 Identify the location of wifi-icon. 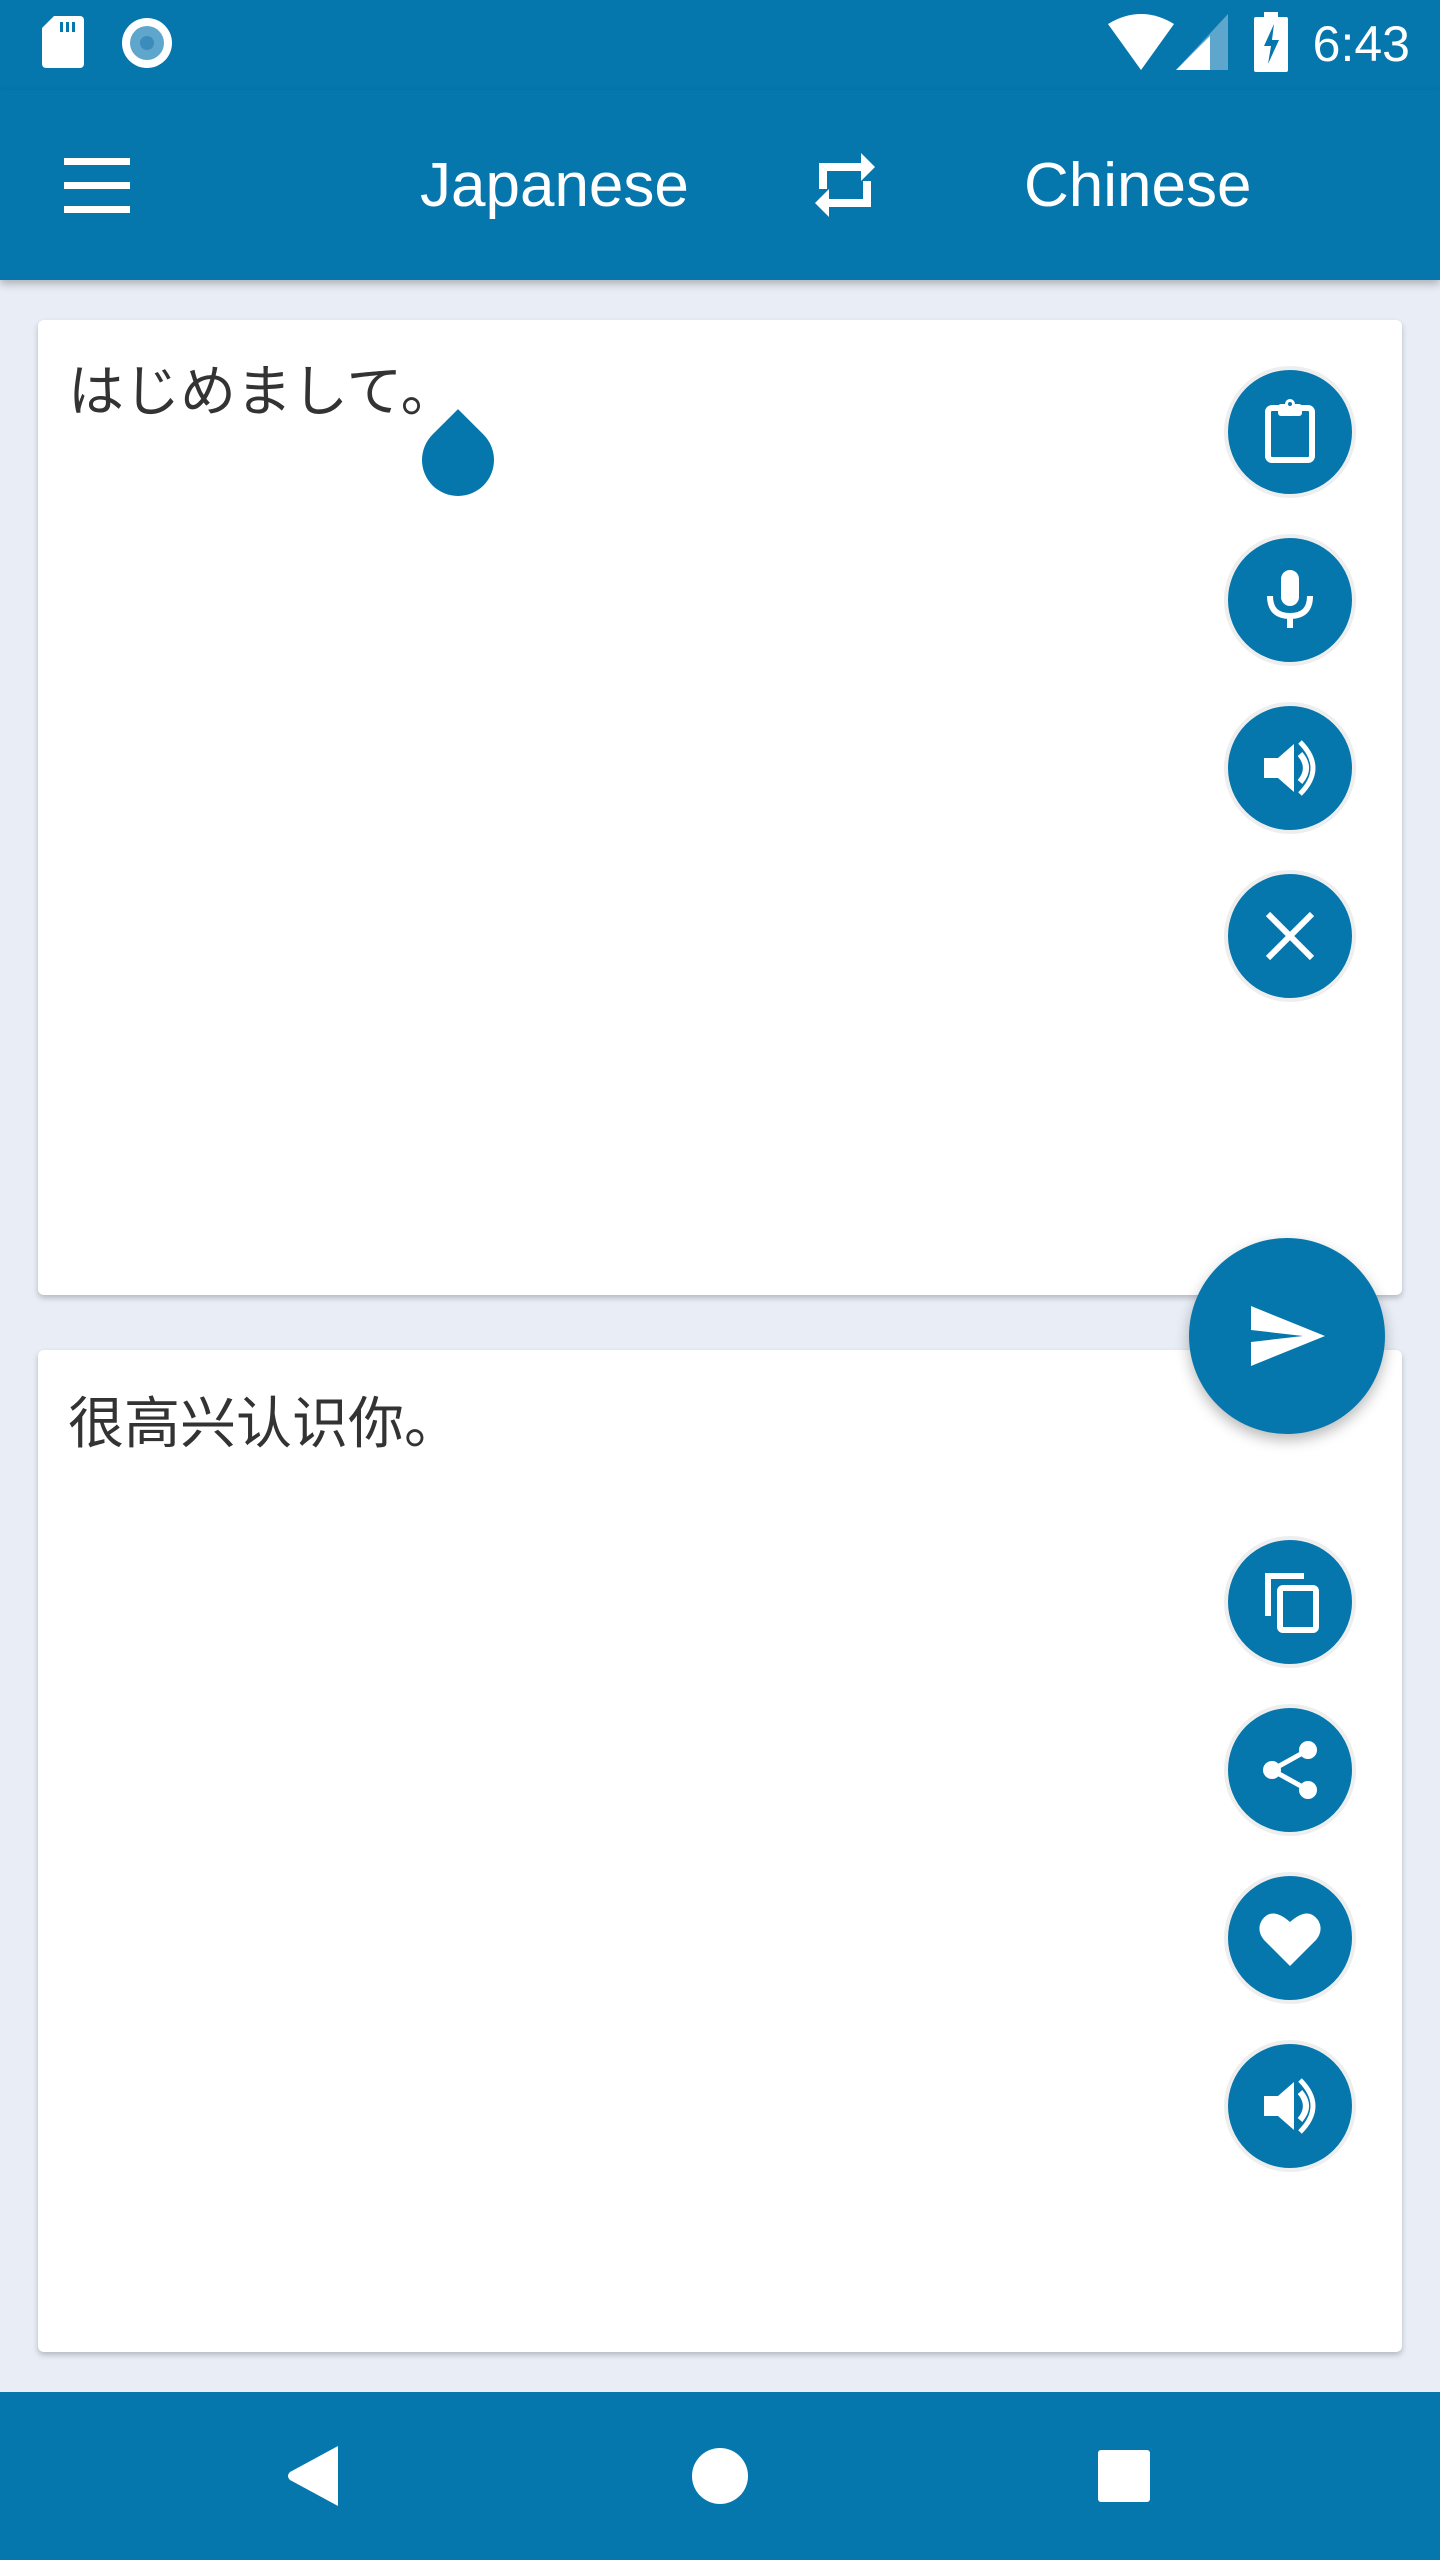
(1141, 42).